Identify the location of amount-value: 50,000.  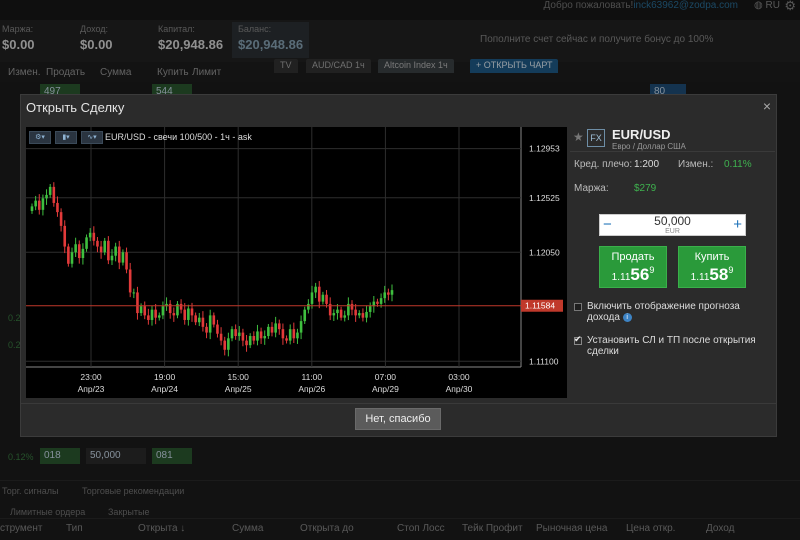
(672, 221).